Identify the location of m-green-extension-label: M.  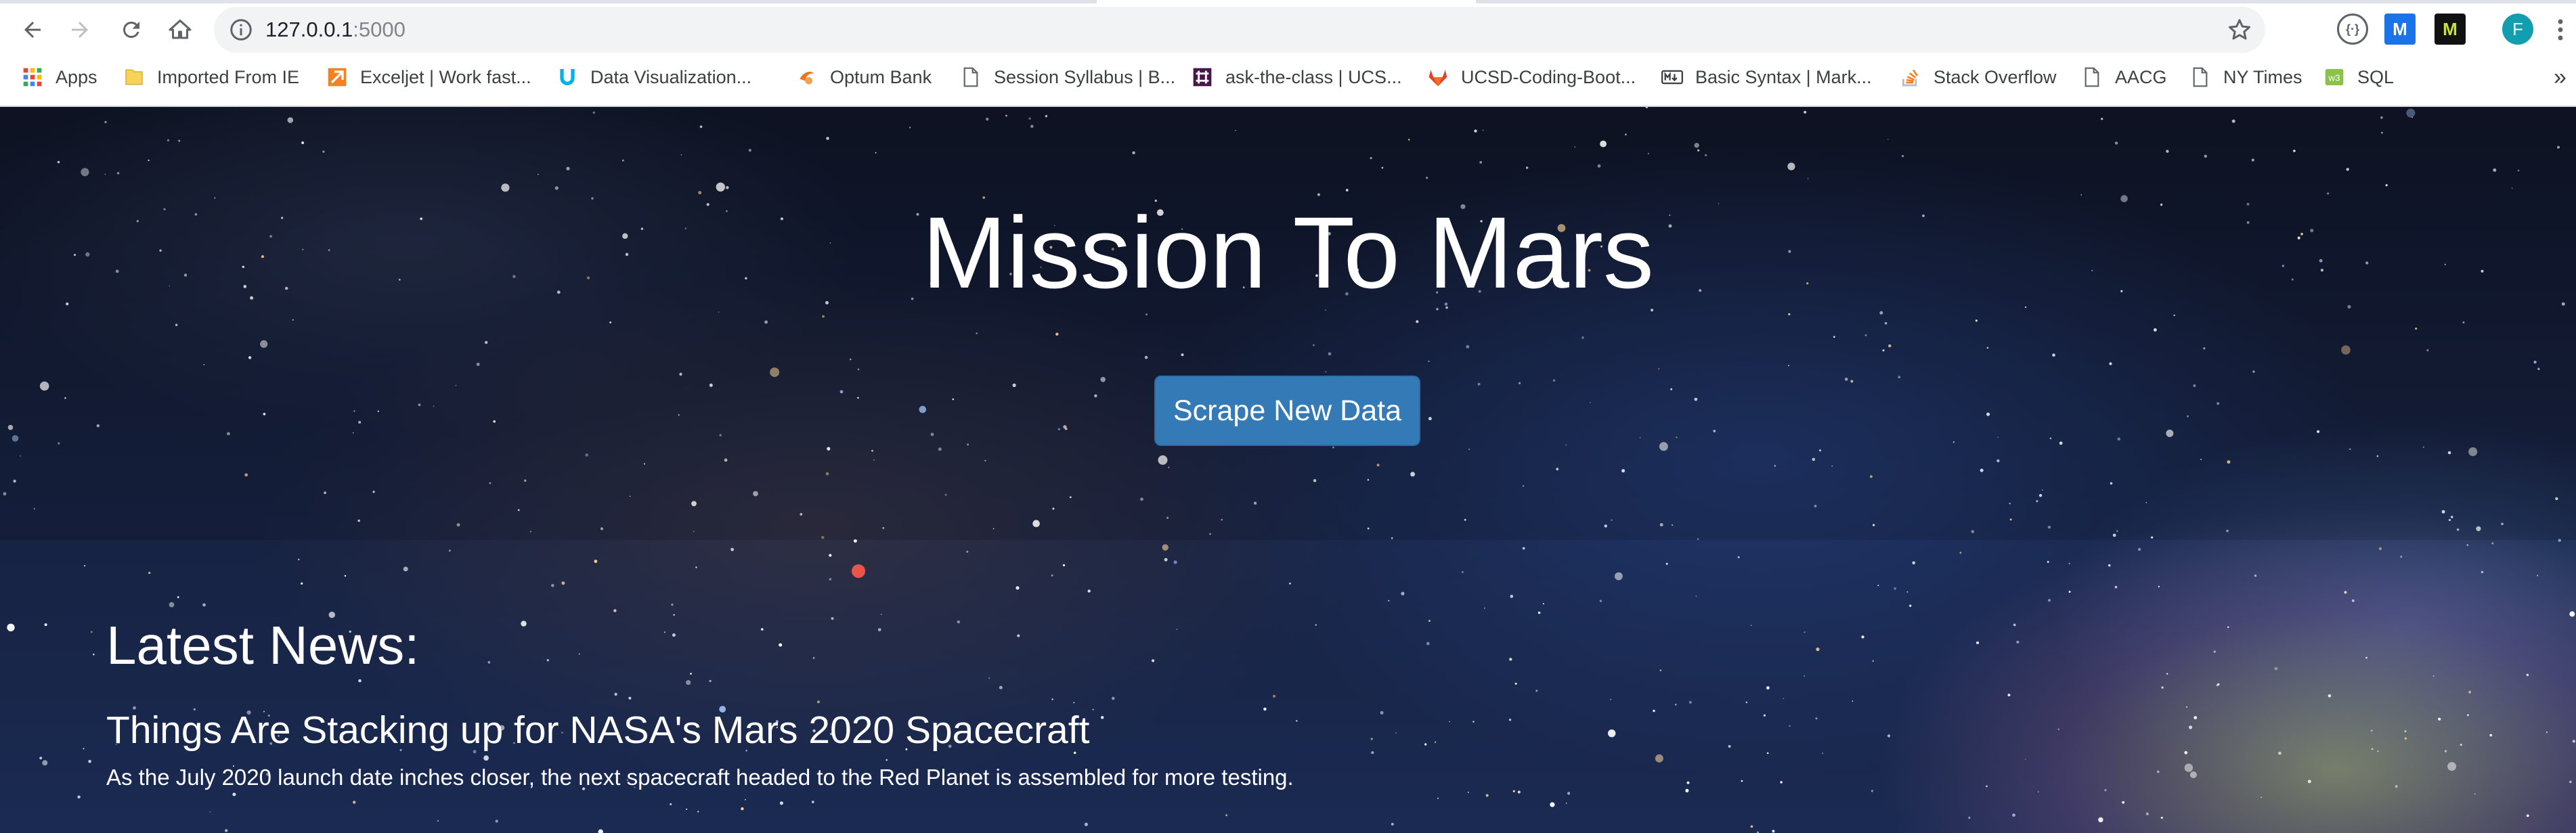
(2450, 29).